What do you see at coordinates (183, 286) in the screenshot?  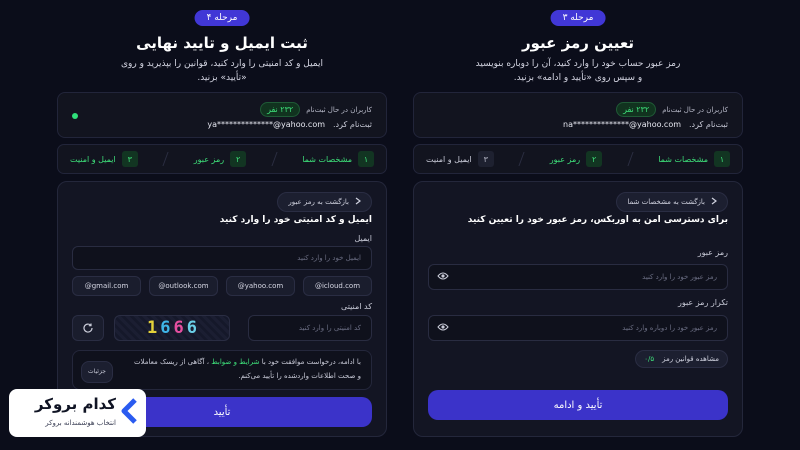 I see `domain-chip-outlook: @outlook.com` at bounding box center [183, 286].